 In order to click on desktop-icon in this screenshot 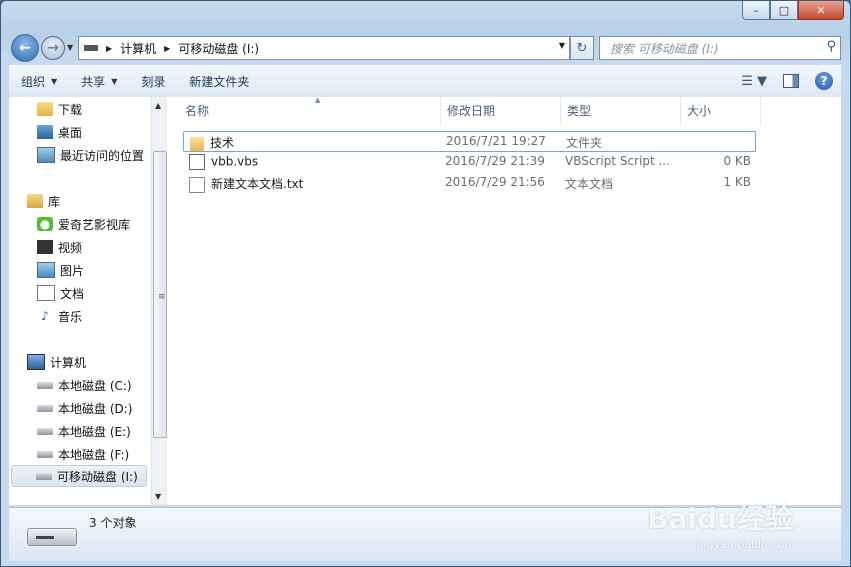, I will do `click(45, 132)`.